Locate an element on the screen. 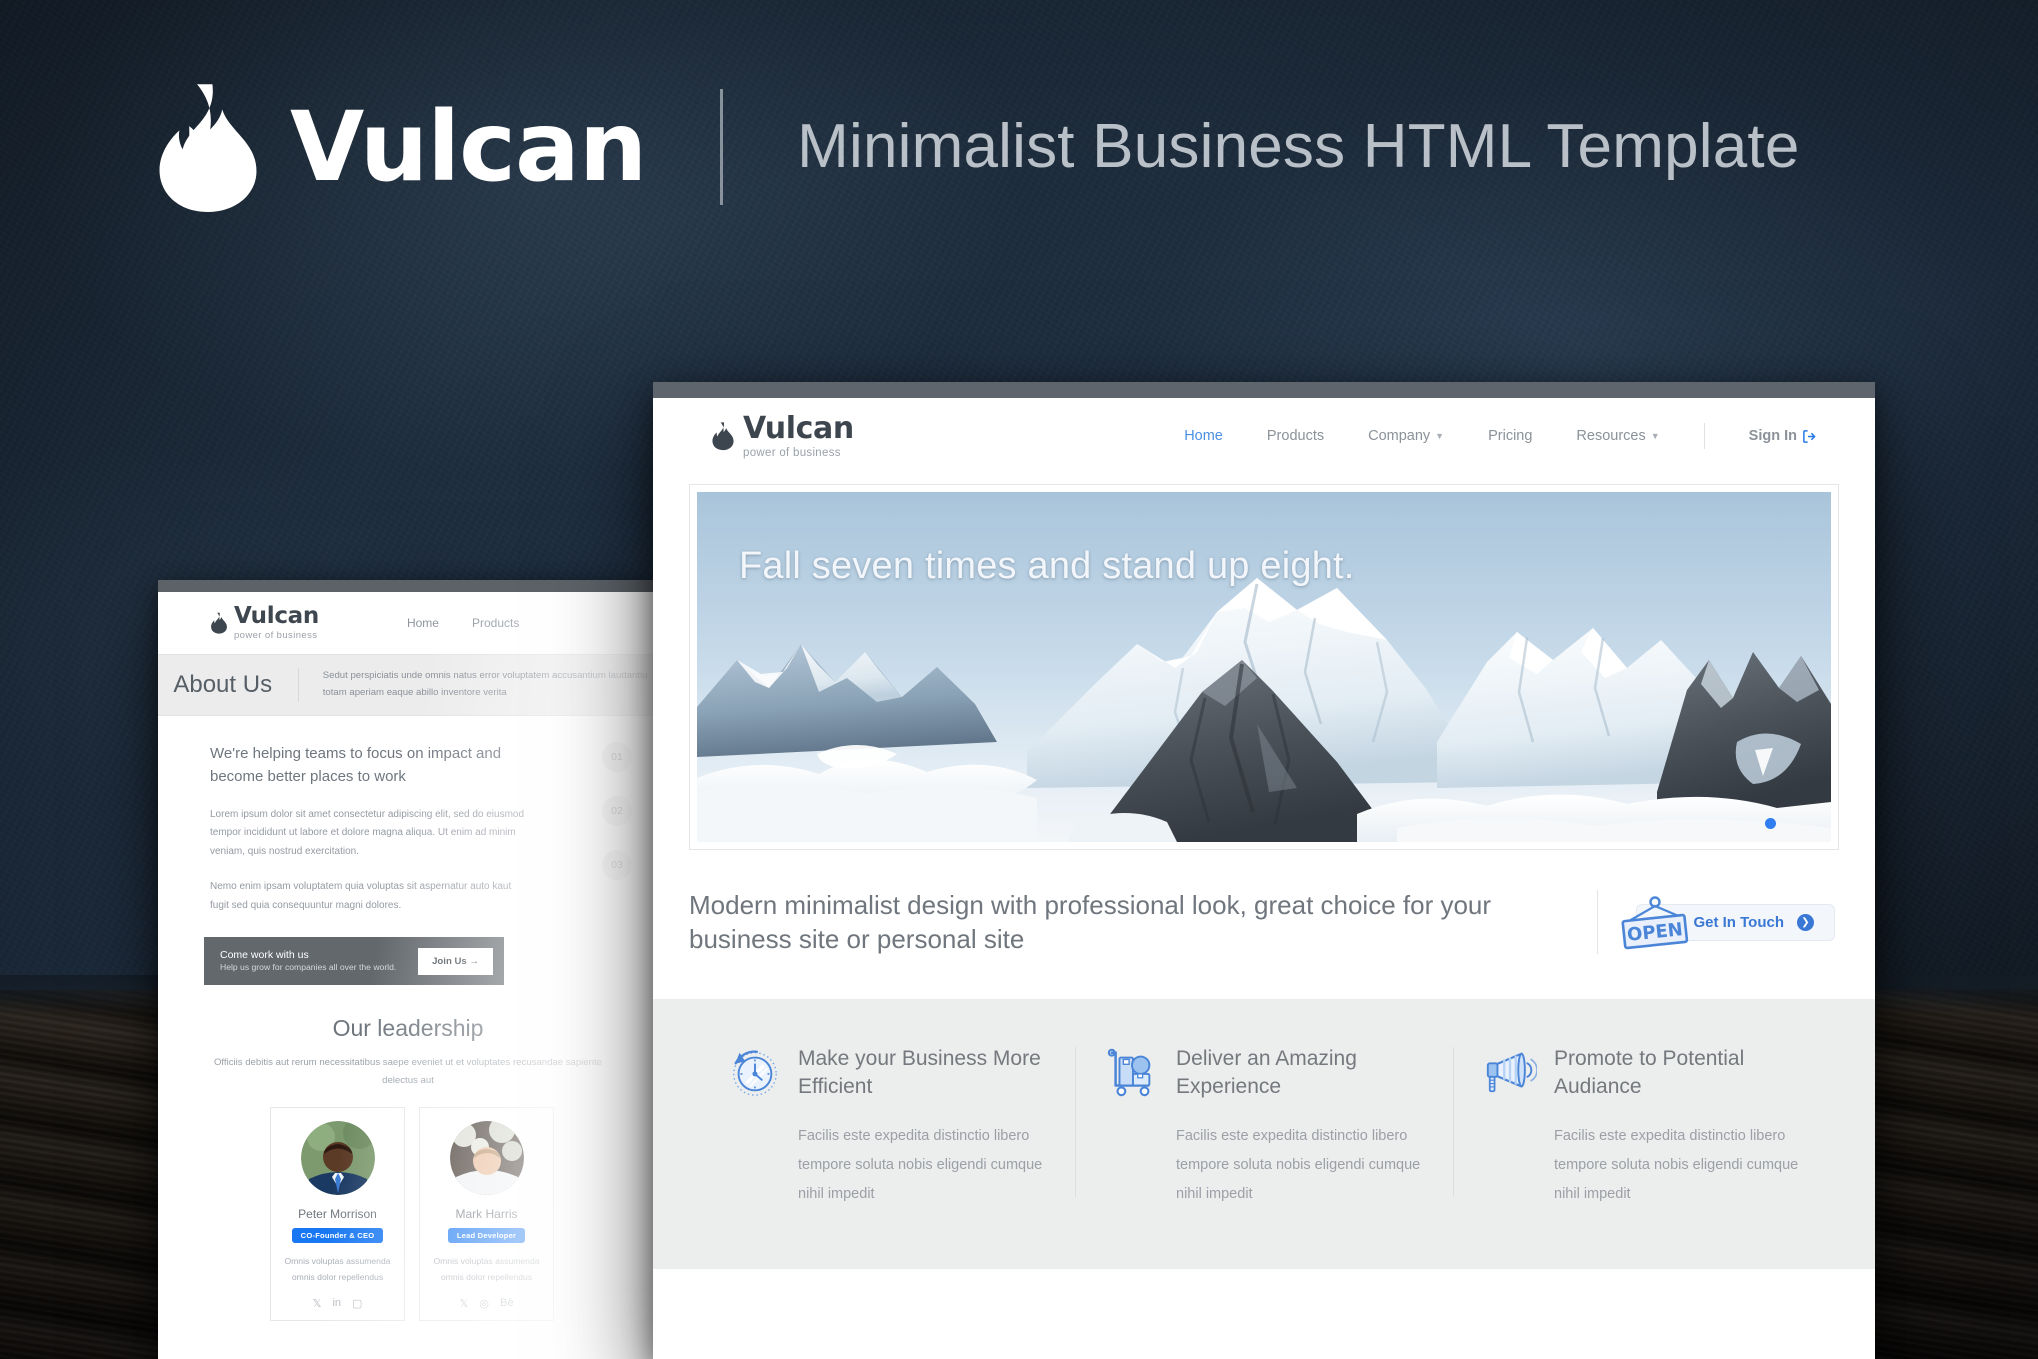 The width and height of the screenshot is (2038, 1359). step-number-list: 01 02 03 is located at coordinates (617, 823).